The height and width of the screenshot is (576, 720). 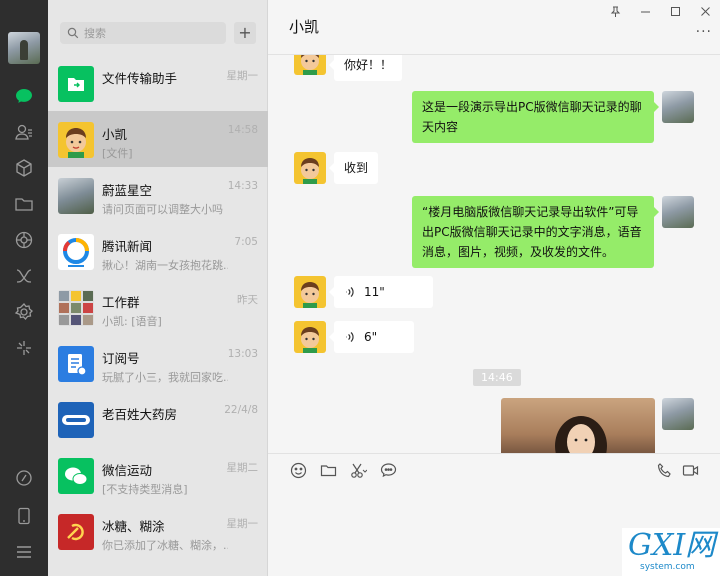 I want to click on message-bubble: 这是一段演示导出PC版微信聊天记录的聊天内容, so click(x=535, y=117).